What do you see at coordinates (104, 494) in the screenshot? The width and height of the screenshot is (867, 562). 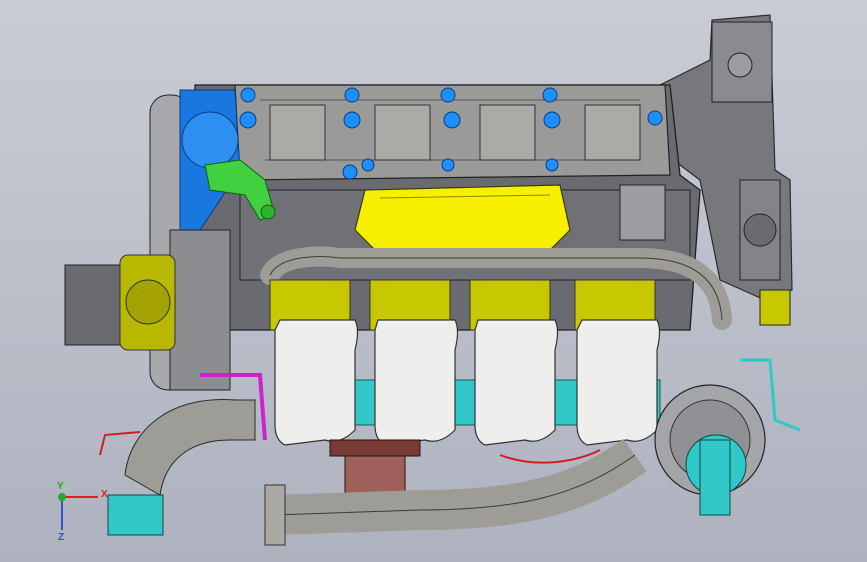 I see `x-axis-label: X` at bounding box center [104, 494].